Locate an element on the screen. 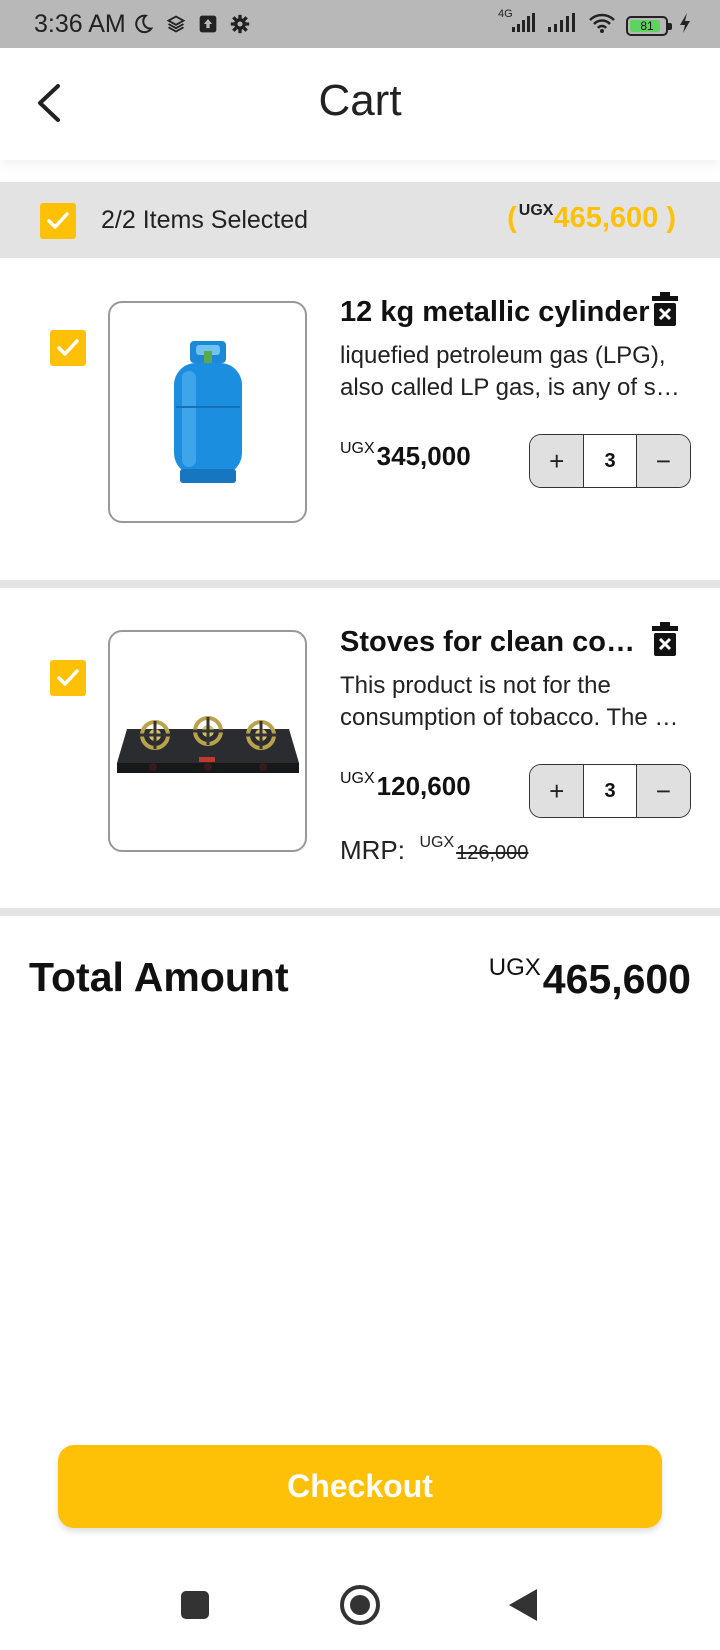 This screenshot has height=1650, width=720. signal-icon: 4G is located at coordinates (517, 23).